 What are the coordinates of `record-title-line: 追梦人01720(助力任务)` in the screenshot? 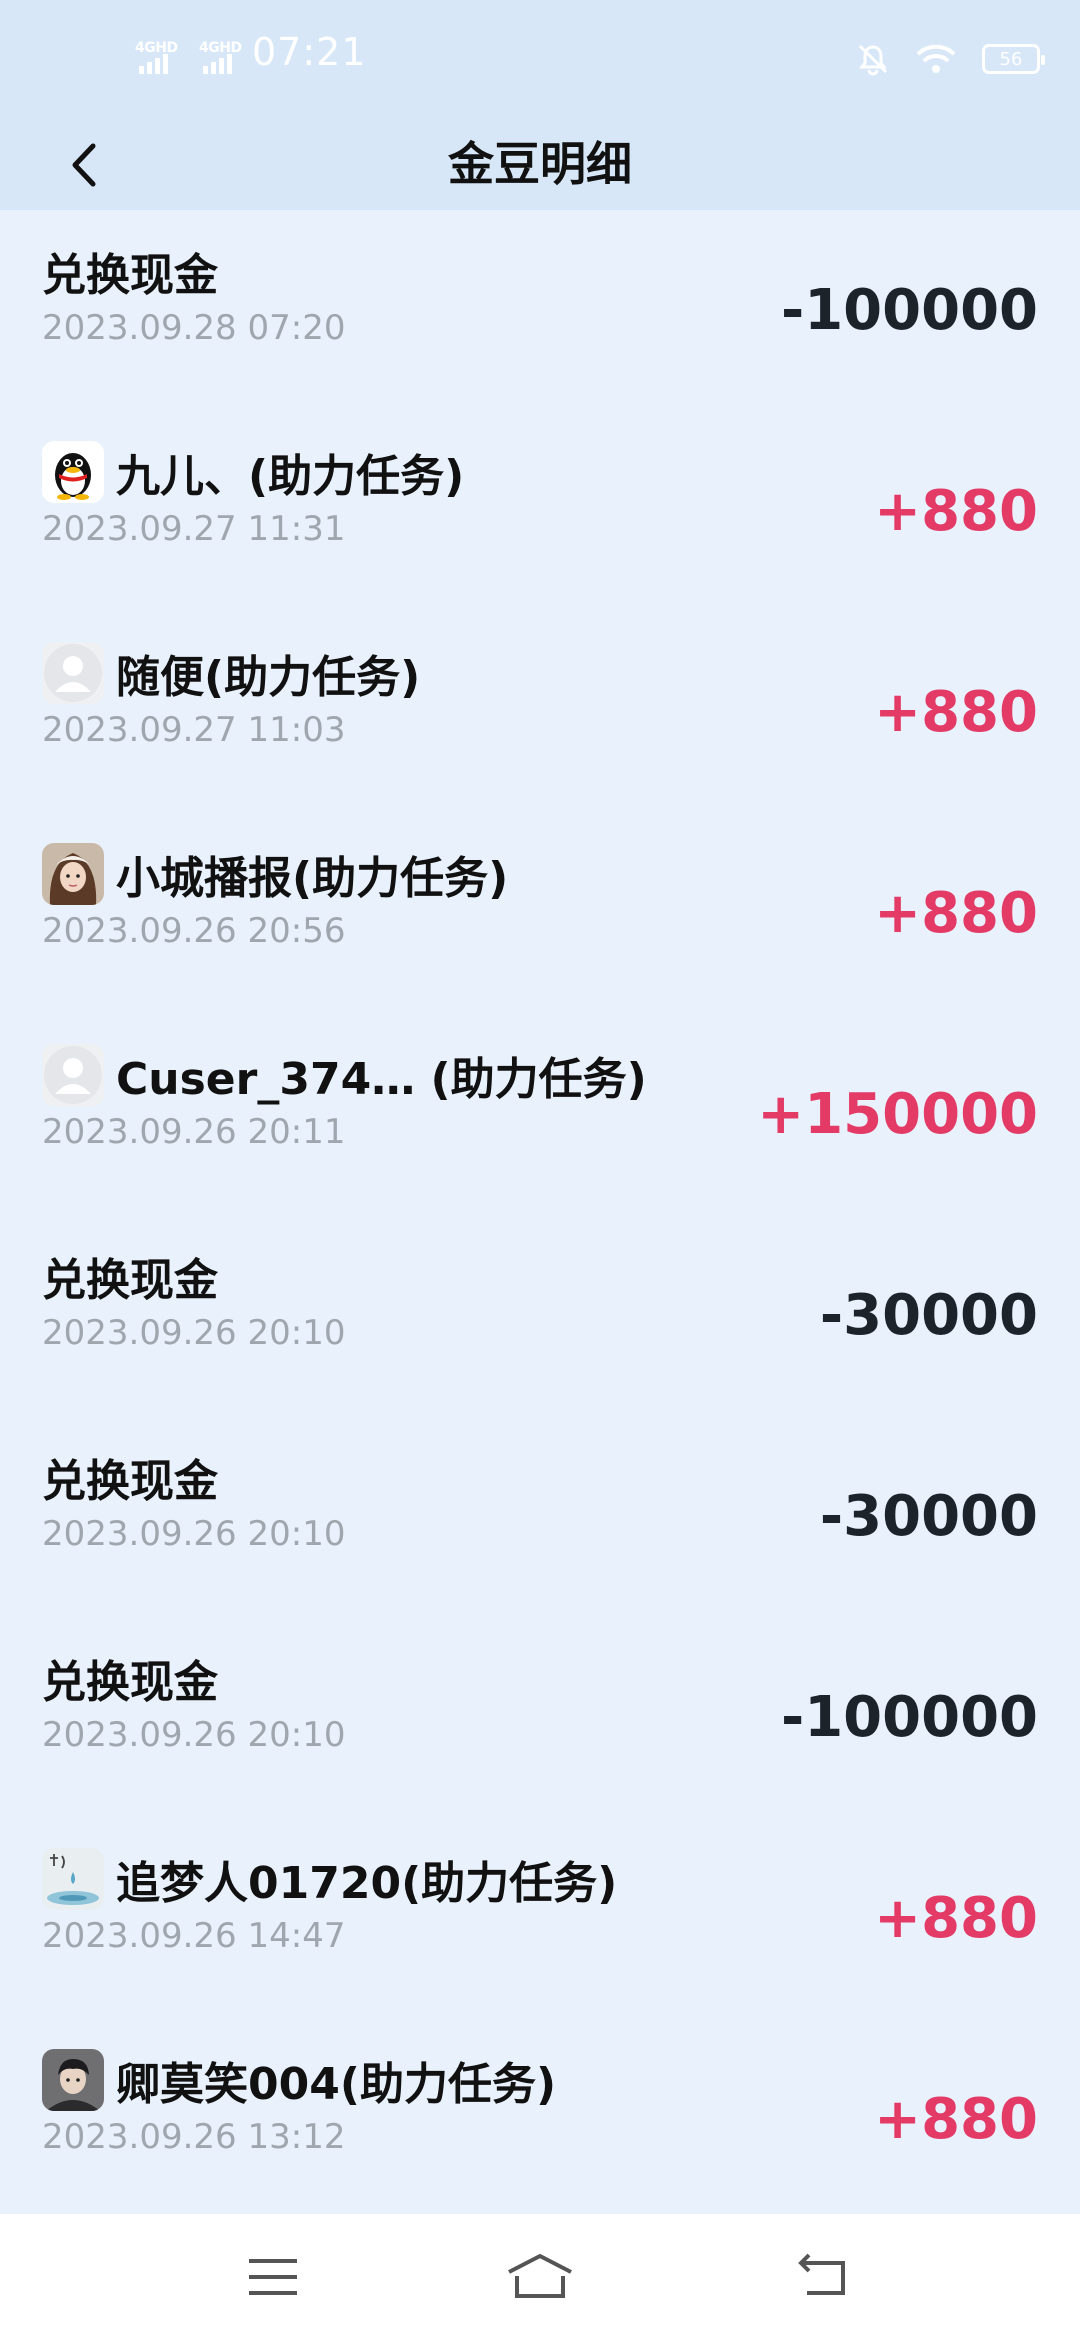 It's located at (329, 1879).